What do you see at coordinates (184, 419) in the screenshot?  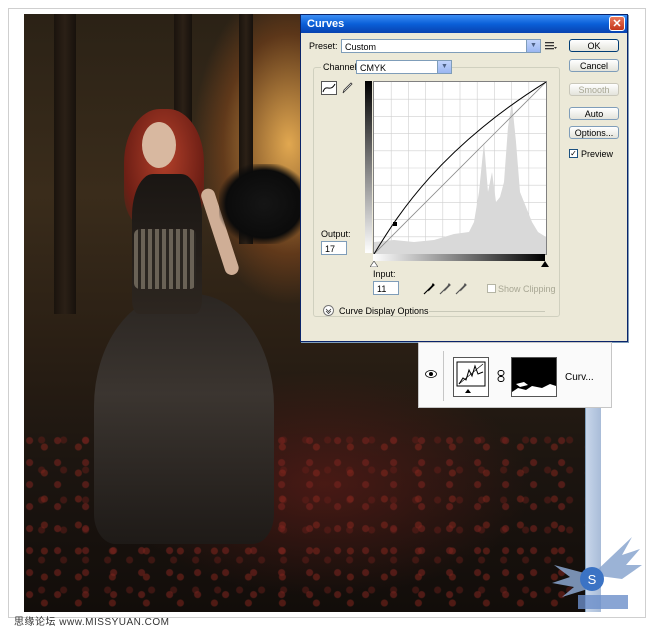 I see `woman-skirt` at bounding box center [184, 419].